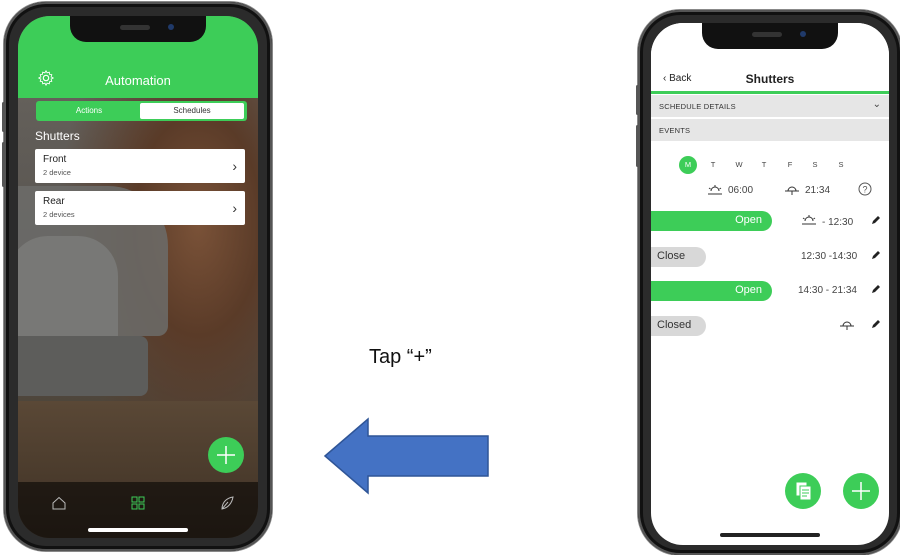  Describe the element at coordinates (674, 325) in the screenshot. I see `event-state-label: Closed` at that location.